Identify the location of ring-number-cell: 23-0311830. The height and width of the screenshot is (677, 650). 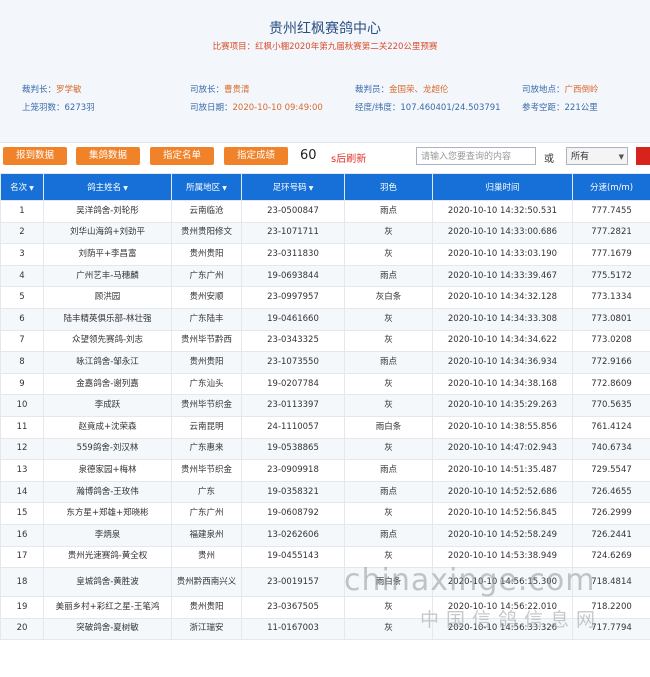
(293, 254).